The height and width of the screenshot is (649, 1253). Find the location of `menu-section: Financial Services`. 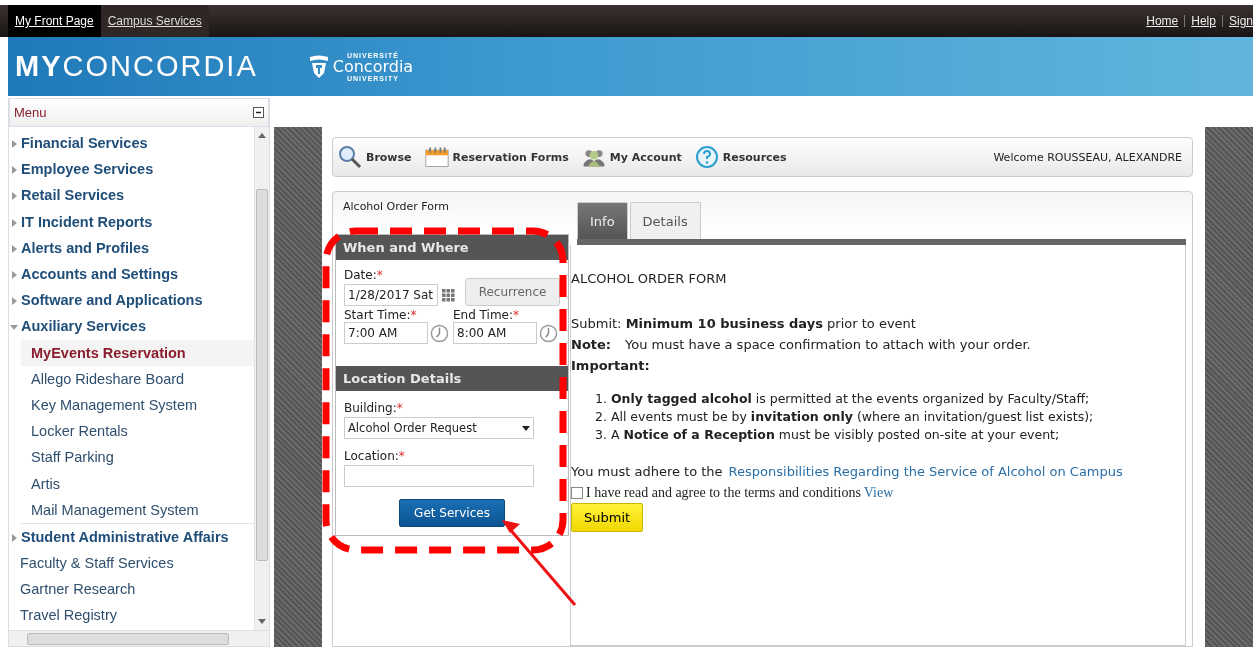

menu-section: Financial Services is located at coordinates (84, 143).